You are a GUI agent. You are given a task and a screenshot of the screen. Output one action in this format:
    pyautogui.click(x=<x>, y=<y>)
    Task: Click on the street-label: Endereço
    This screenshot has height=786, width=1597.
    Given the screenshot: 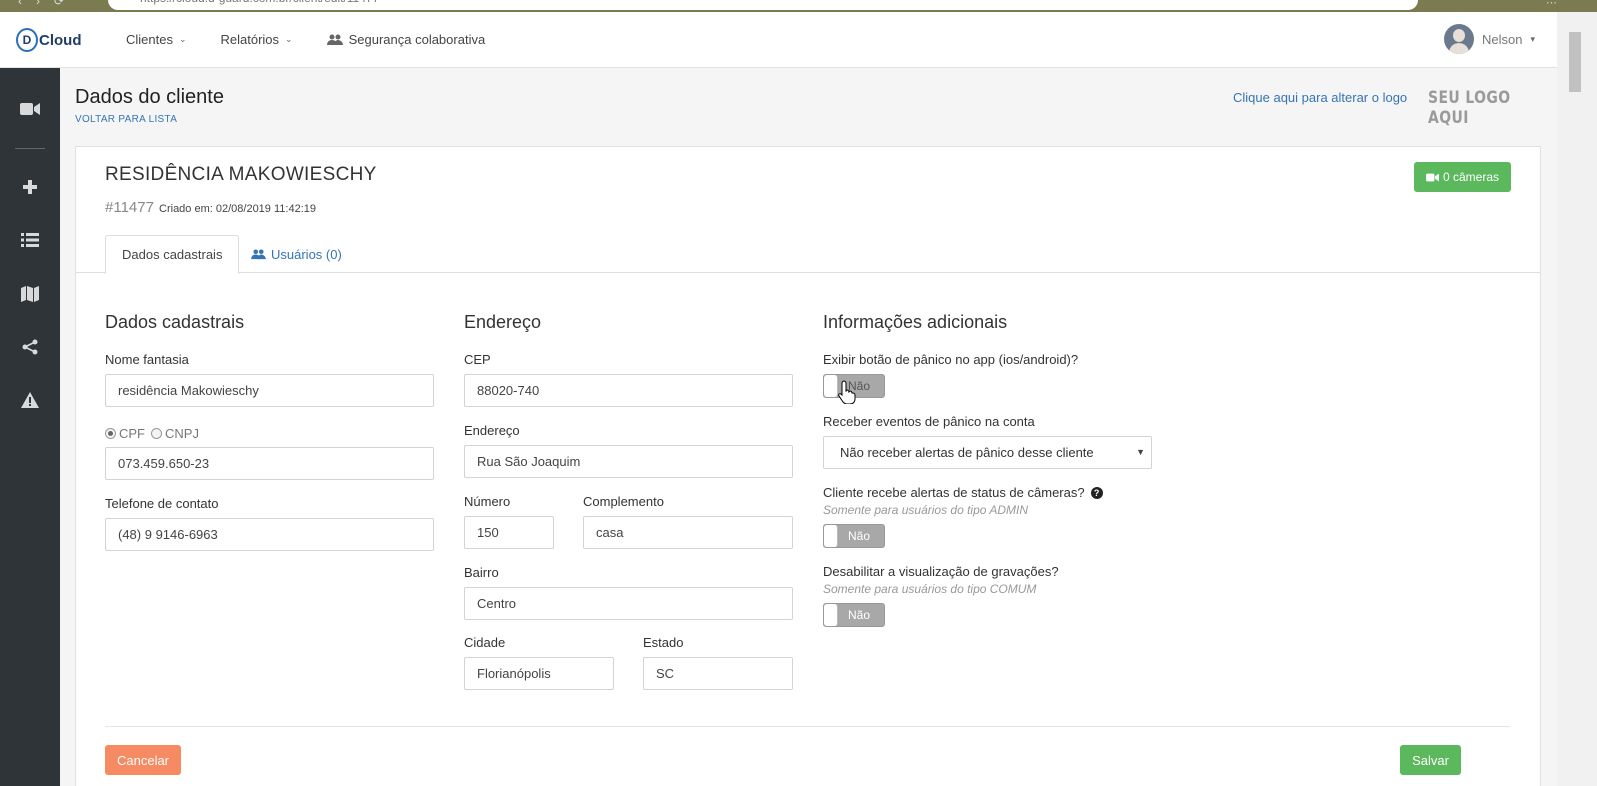 What is the action you would take?
    pyautogui.click(x=492, y=430)
    